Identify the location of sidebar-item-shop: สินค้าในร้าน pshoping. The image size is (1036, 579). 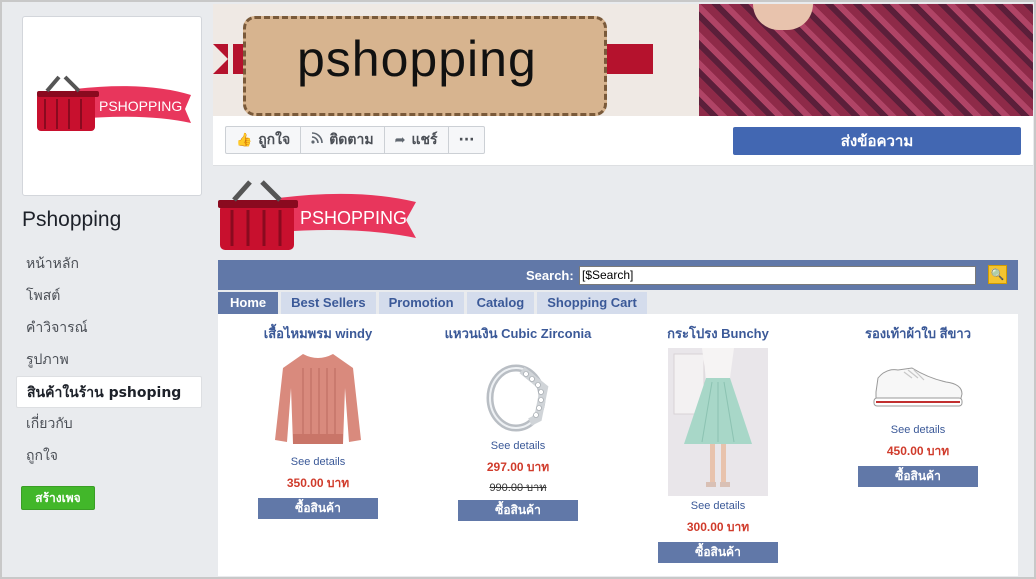
(109, 392).